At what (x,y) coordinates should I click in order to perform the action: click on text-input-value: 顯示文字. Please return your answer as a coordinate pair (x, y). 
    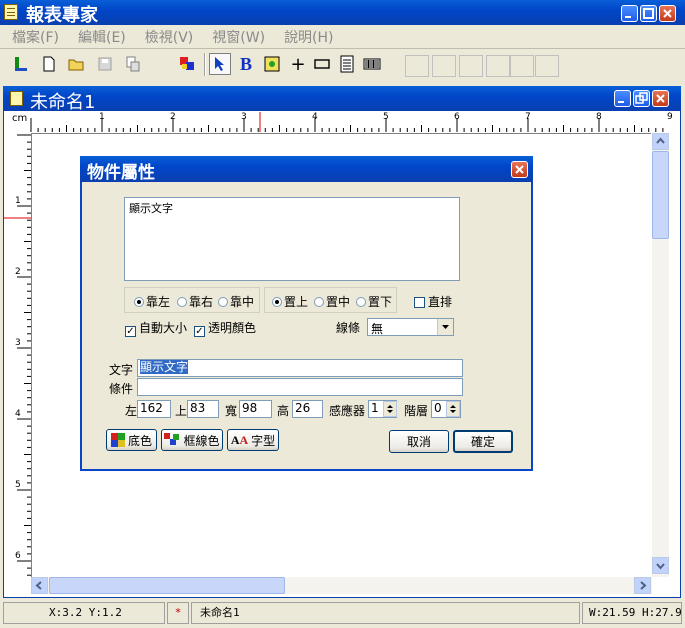
    Looking at the image, I should click on (164, 367).